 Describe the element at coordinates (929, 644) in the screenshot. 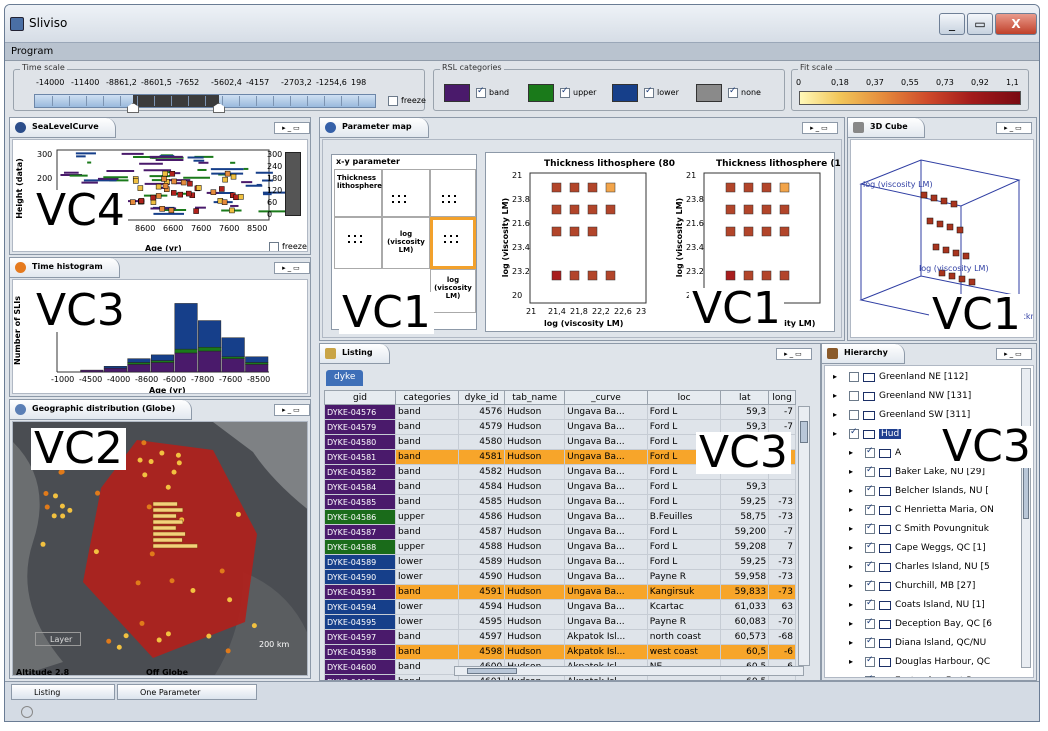

I see `tree-item: ▸ Diana Island, QC/NU` at that location.